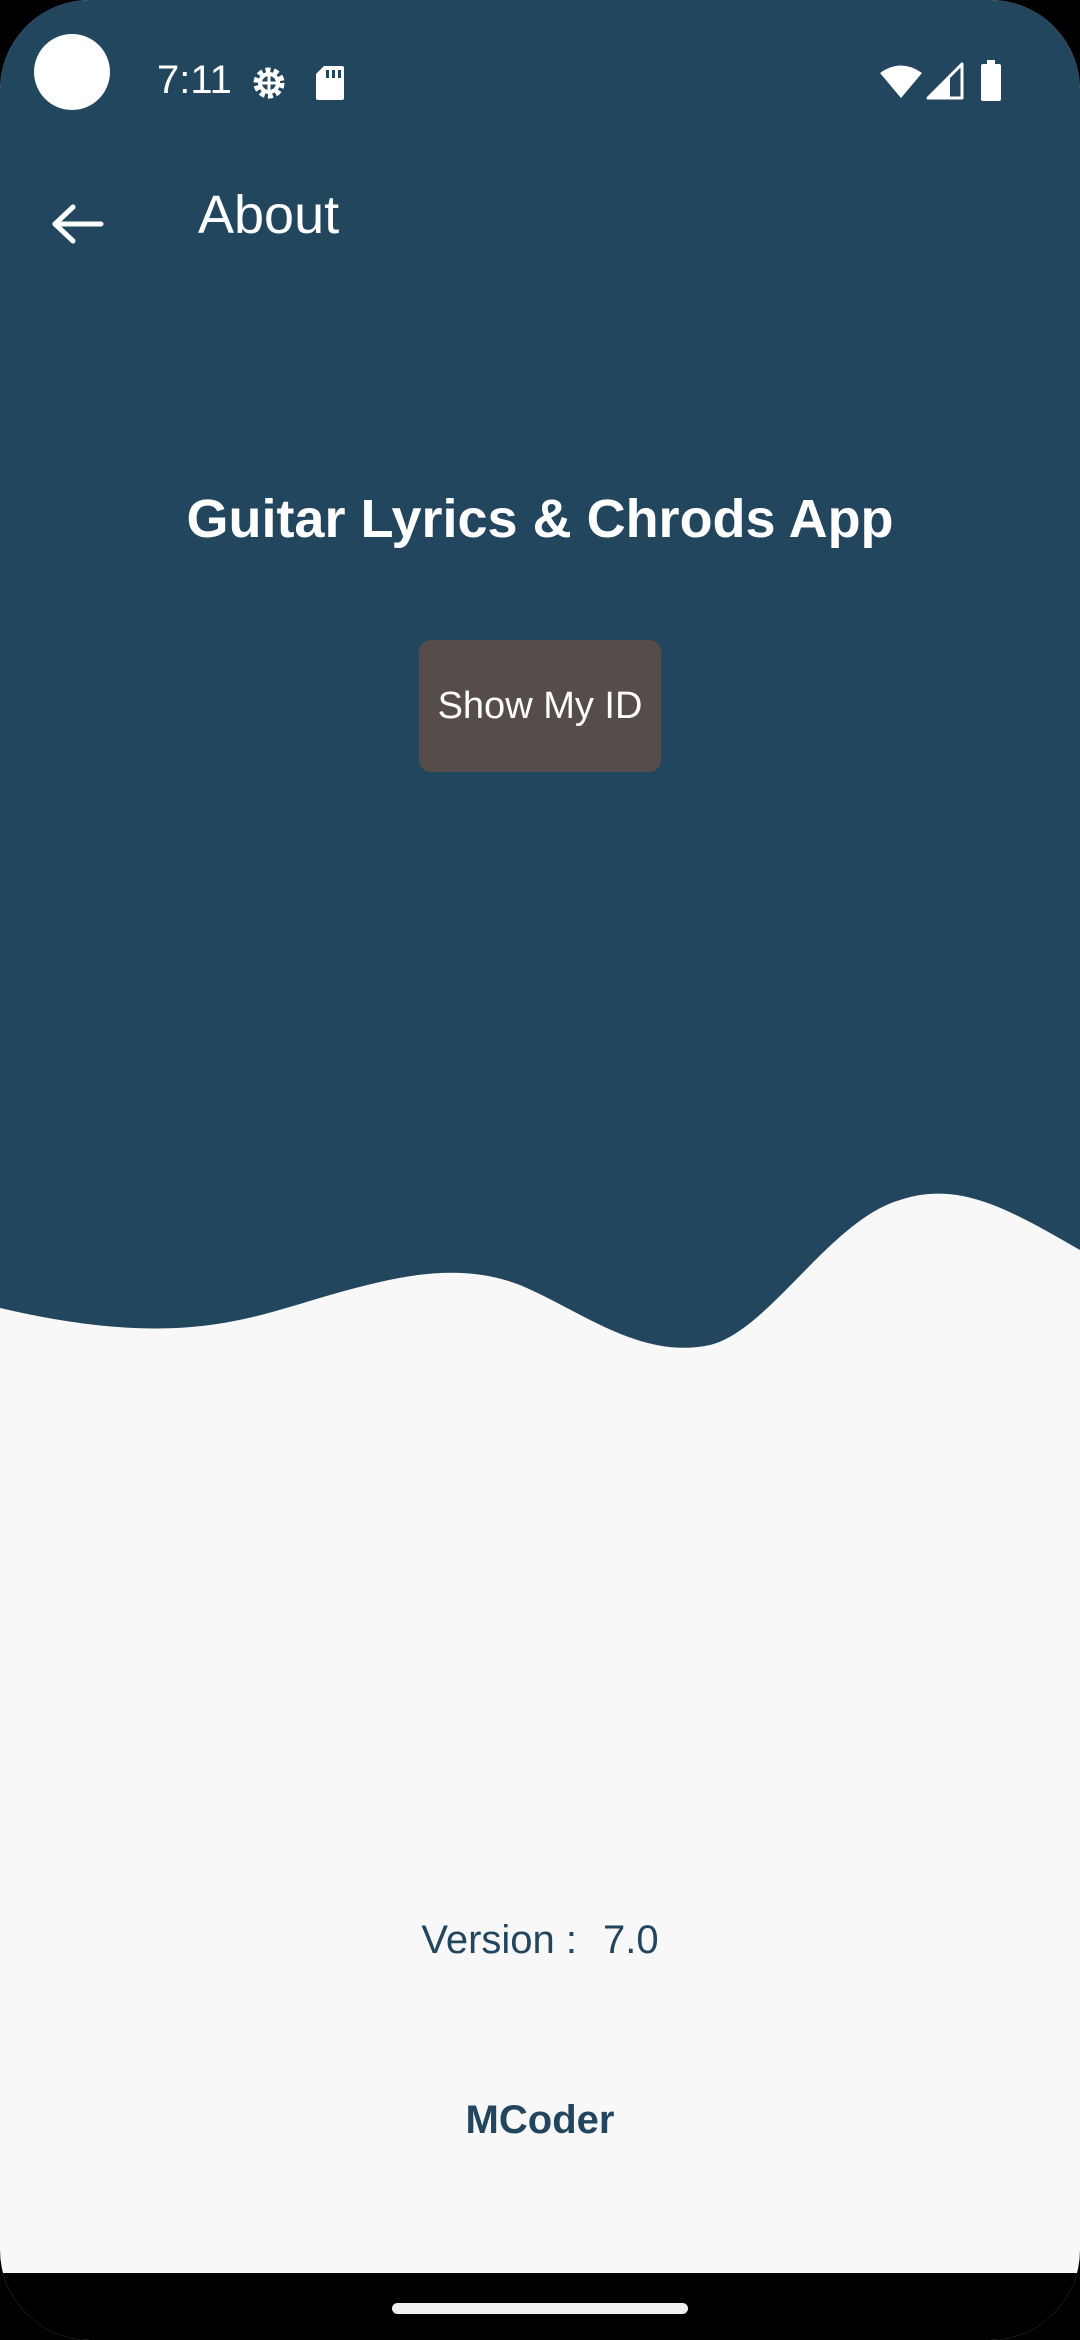 The width and height of the screenshot is (1080, 2340). Describe the element at coordinates (540, 216) in the screenshot. I see `app-bar: About` at that location.